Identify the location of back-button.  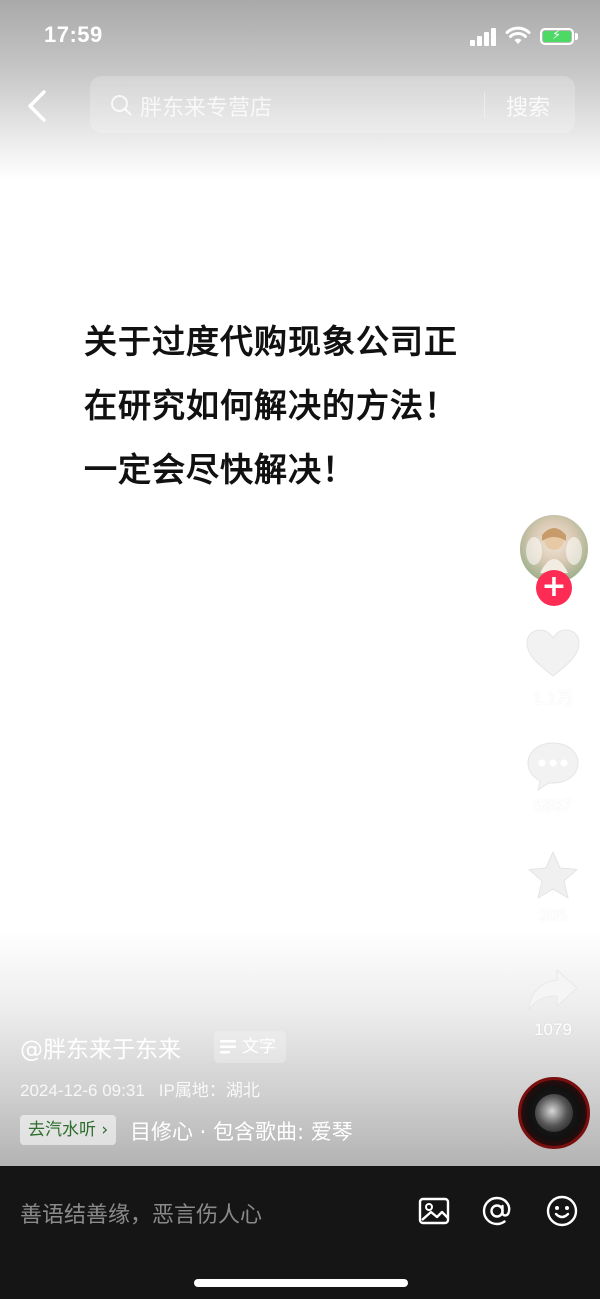
(38, 106).